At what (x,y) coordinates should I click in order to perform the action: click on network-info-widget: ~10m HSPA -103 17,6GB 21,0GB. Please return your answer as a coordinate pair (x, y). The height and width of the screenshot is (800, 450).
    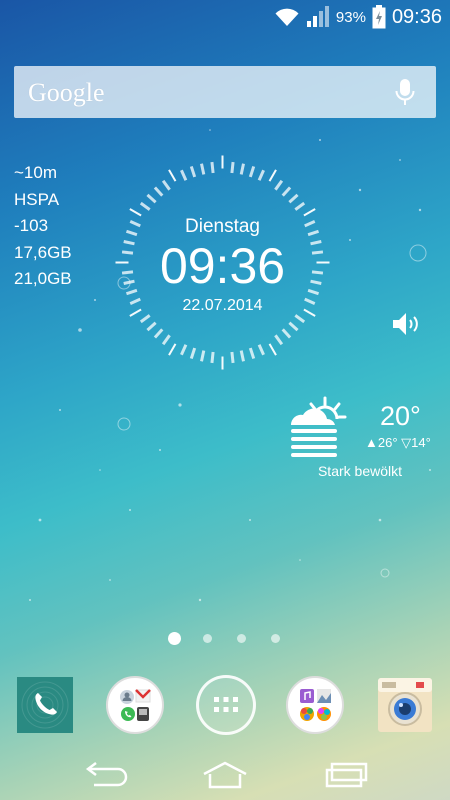
    Looking at the image, I should click on (43, 226).